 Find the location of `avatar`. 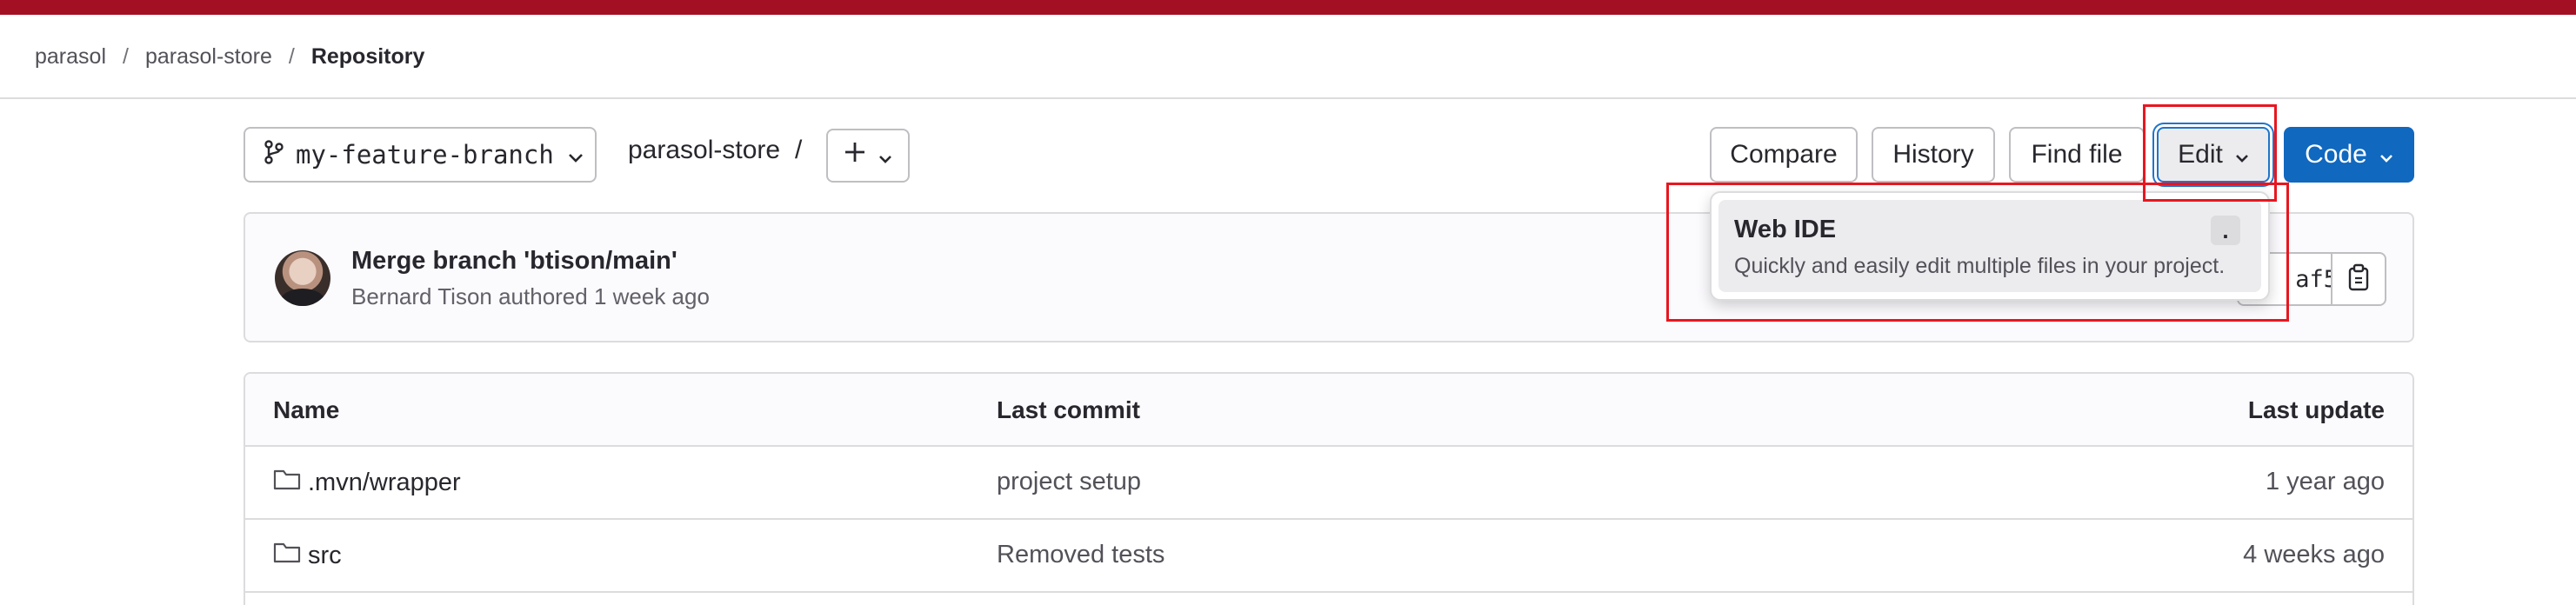

avatar is located at coordinates (302, 278).